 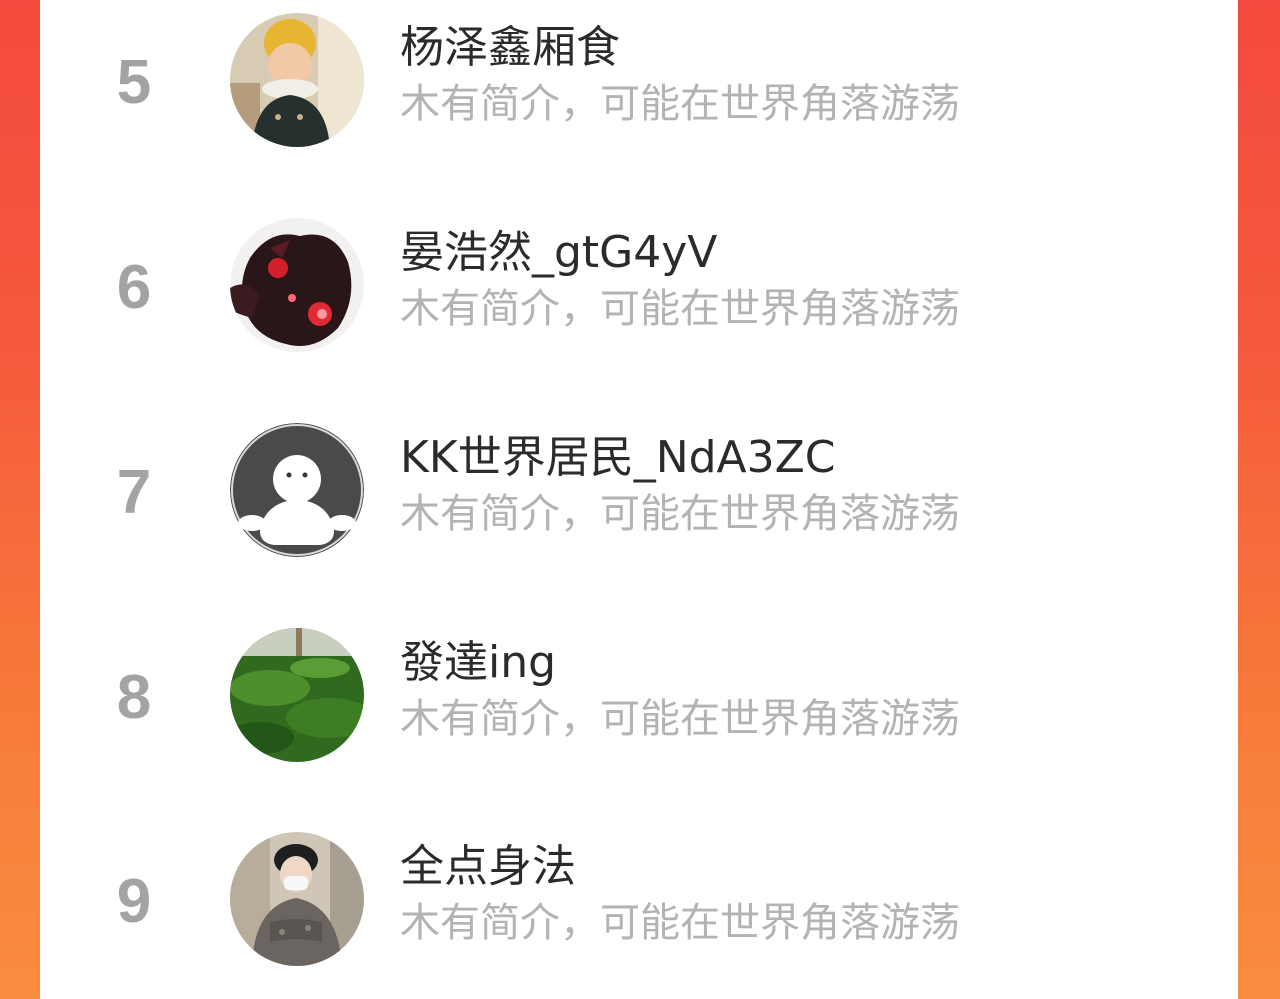 What do you see at coordinates (134, 82) in the screenshot?
I see `rank-number: 5` at bounding box center [134, 82].